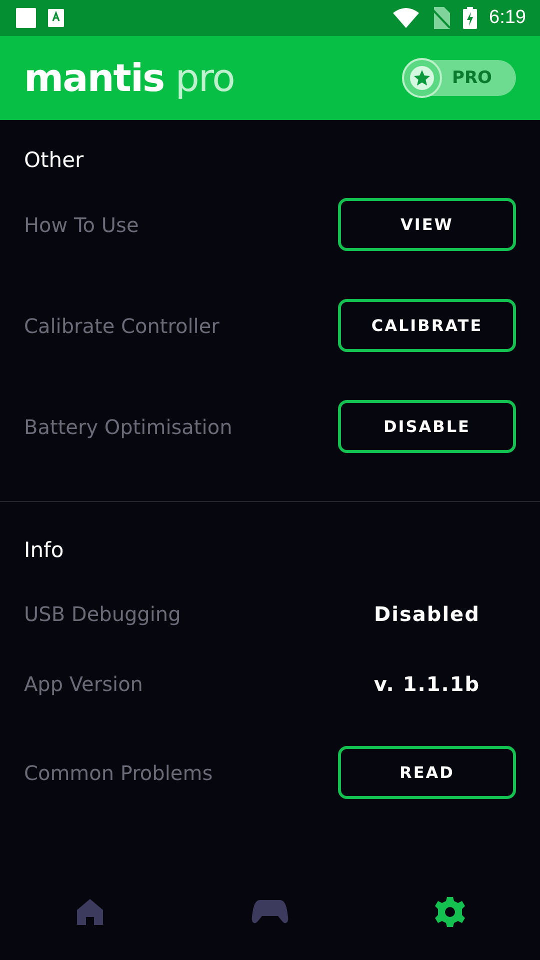 The image size is (540, 960). Describe the element at coordinates (56, 18) in the screenshot. I see `keyboard-app-icon` at that location.